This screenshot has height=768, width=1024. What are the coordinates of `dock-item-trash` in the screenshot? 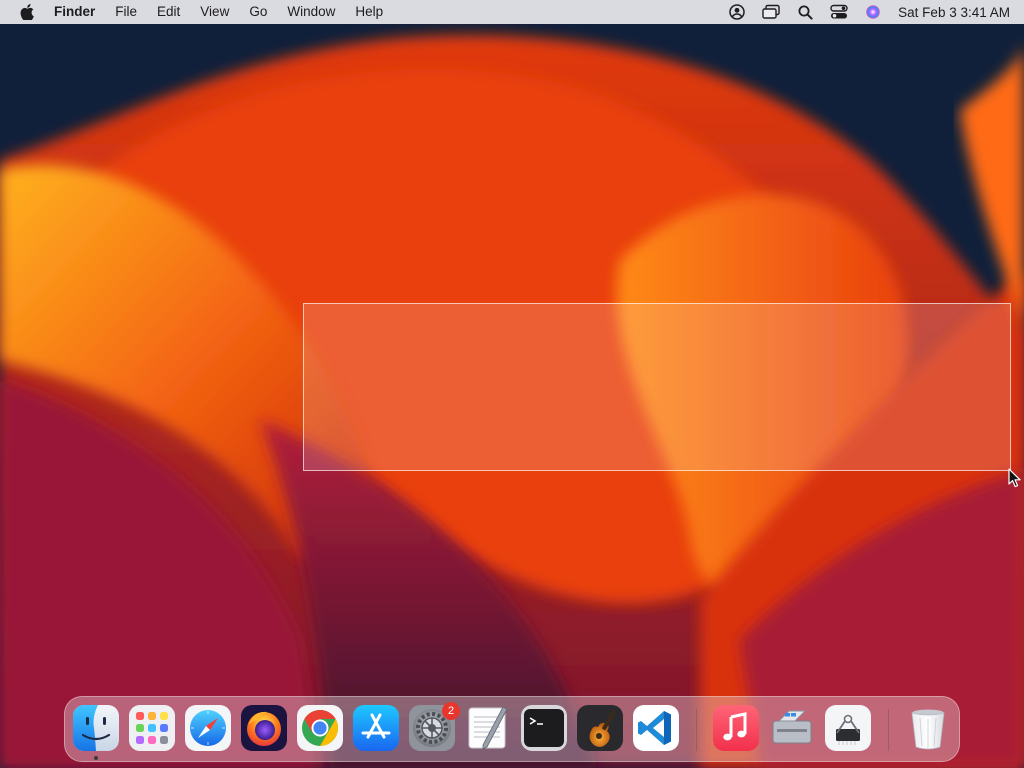 It's located at (928, 728).